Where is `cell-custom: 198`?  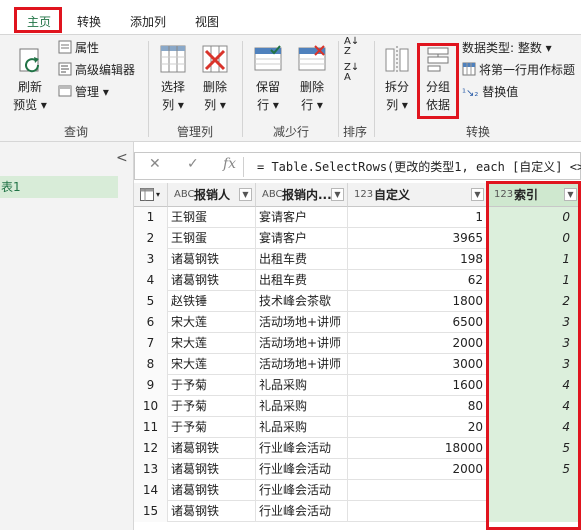
cell-custom: 198 is located at coordinates (418, 259).